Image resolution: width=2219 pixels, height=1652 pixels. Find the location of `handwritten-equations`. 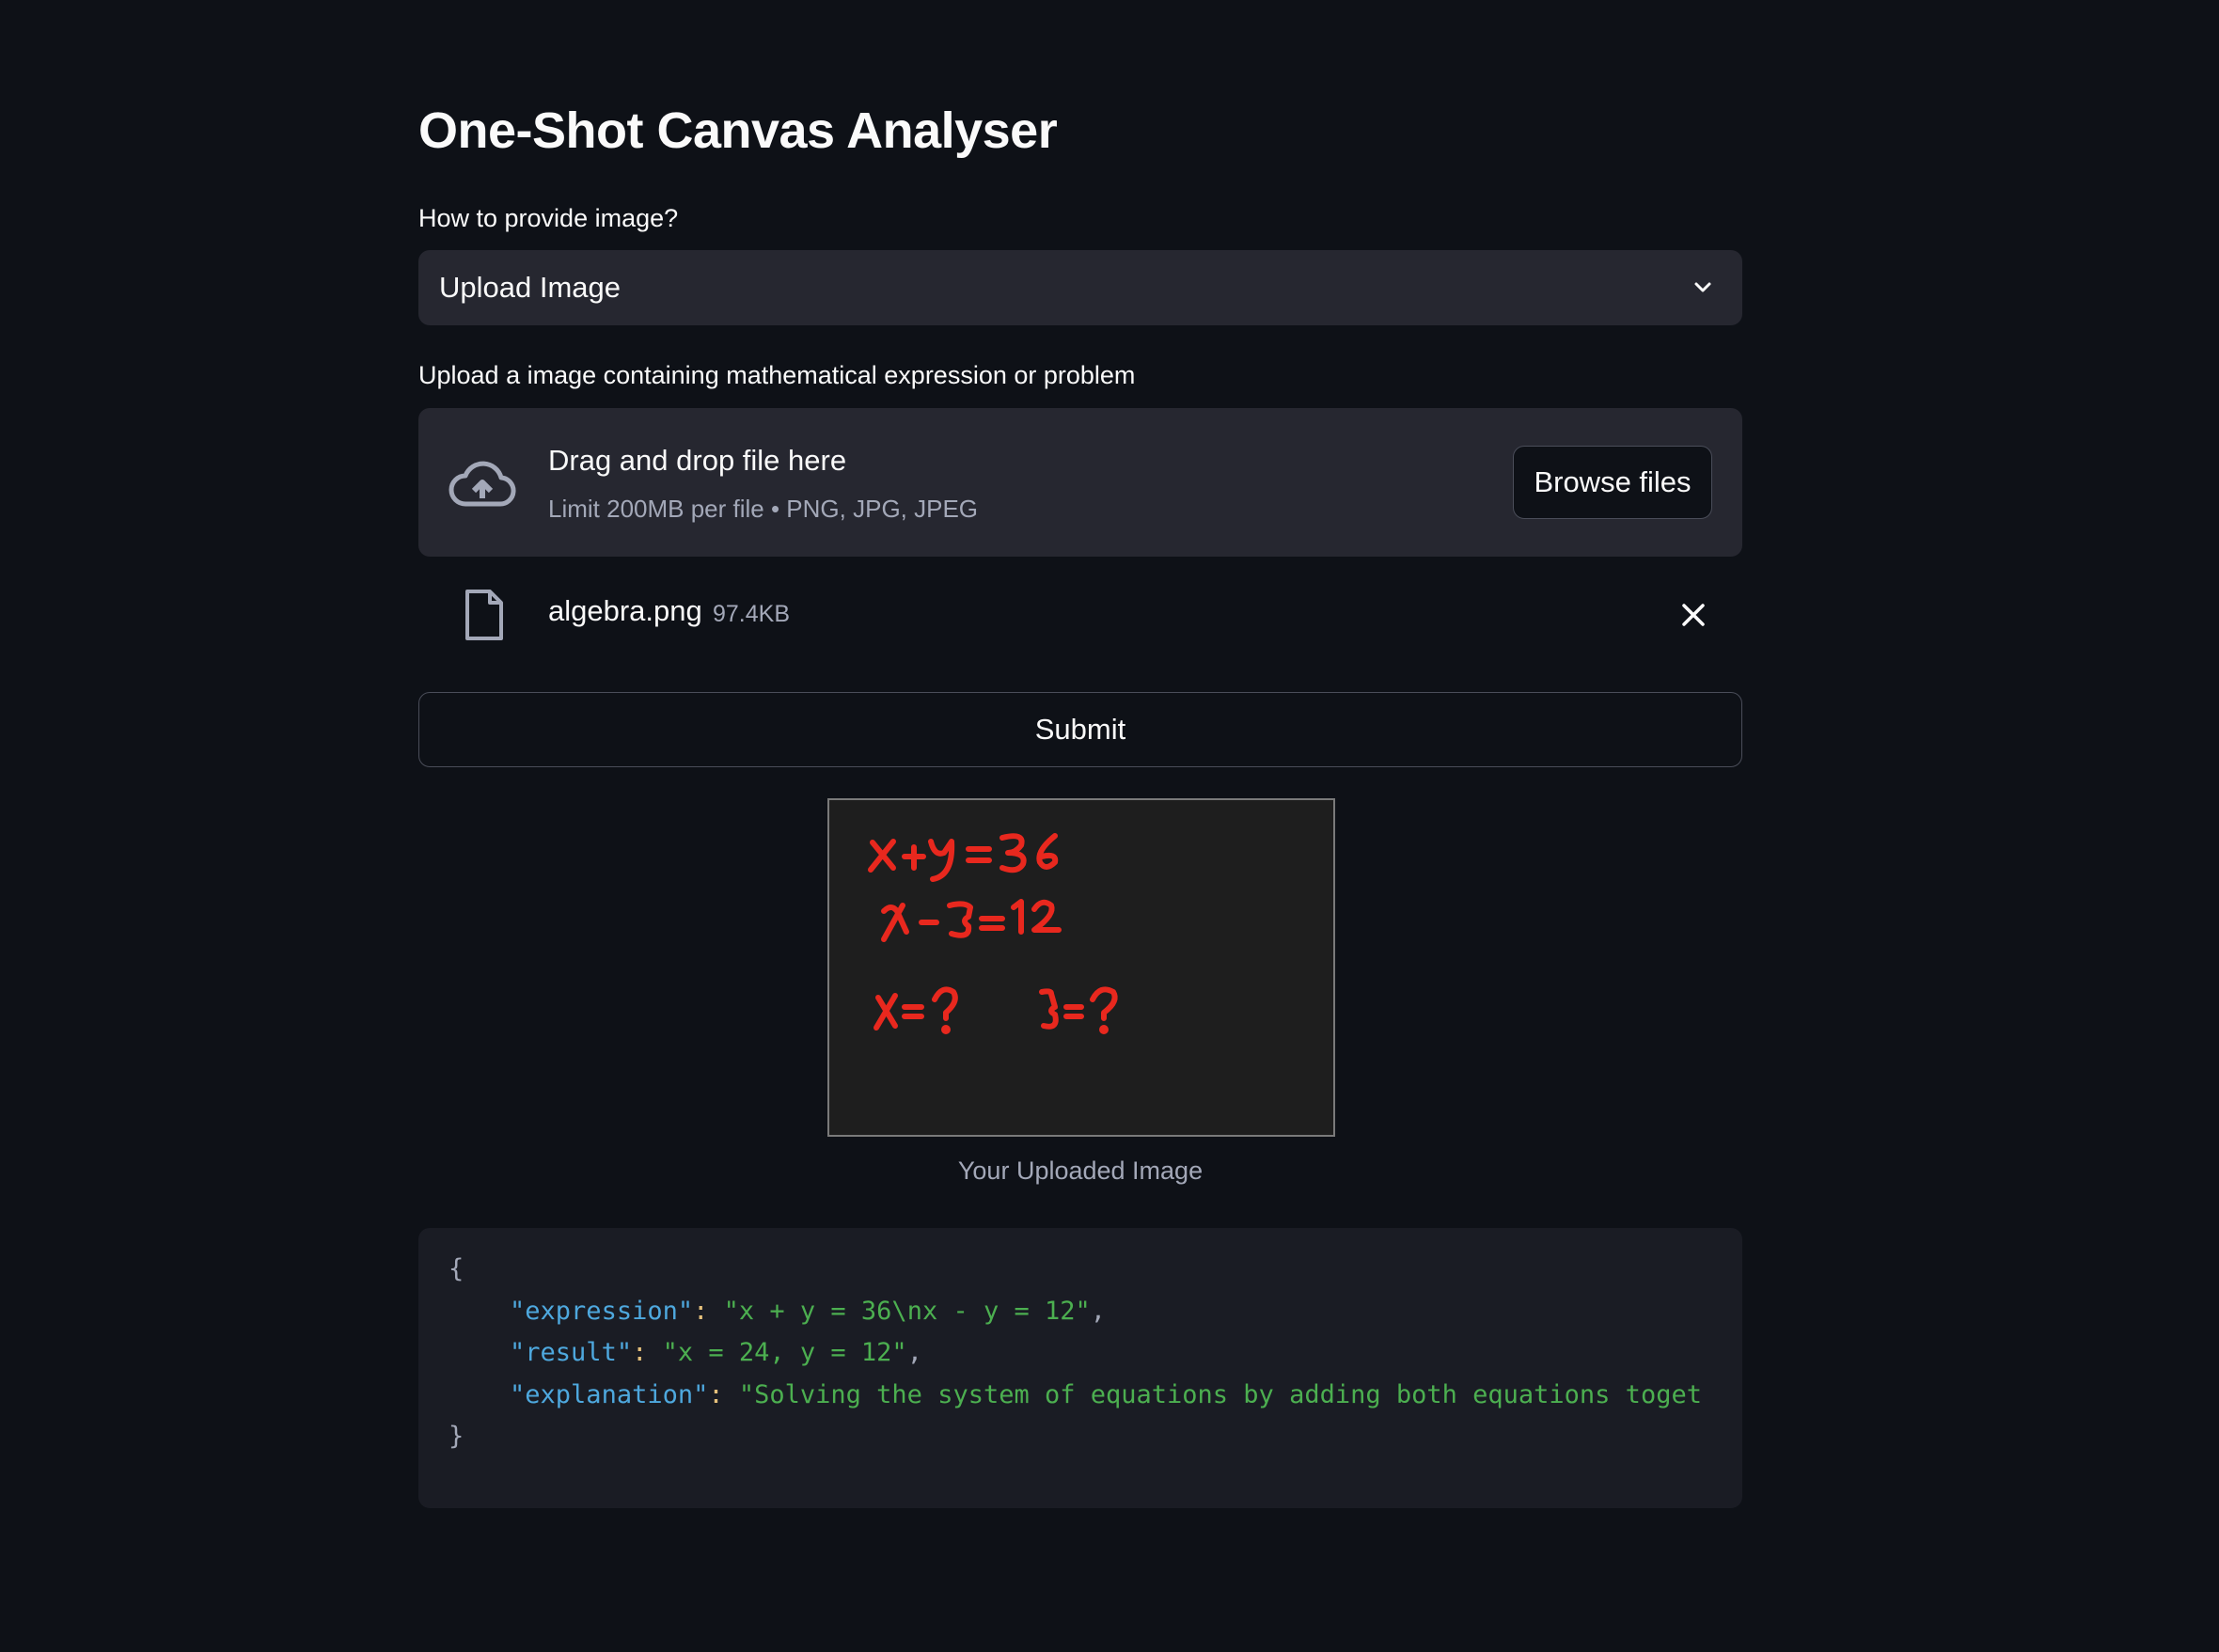

handwritten-equations is located at coordinates (993, 934).